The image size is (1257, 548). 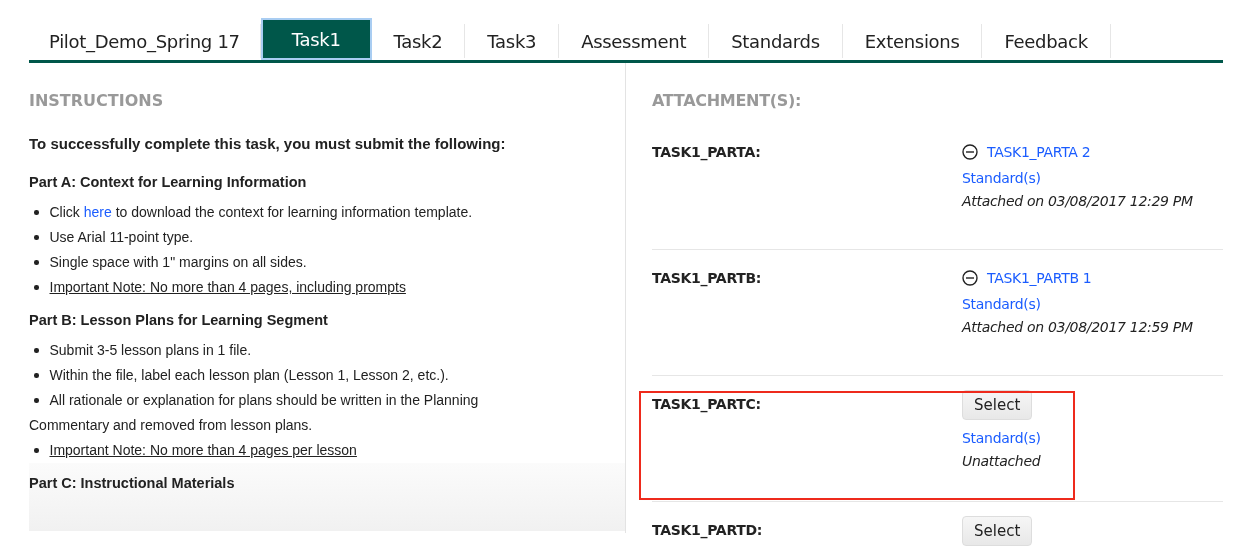 I want to click on tab: Pilot_Demo_Spring 17, so click(x=145, y=41).